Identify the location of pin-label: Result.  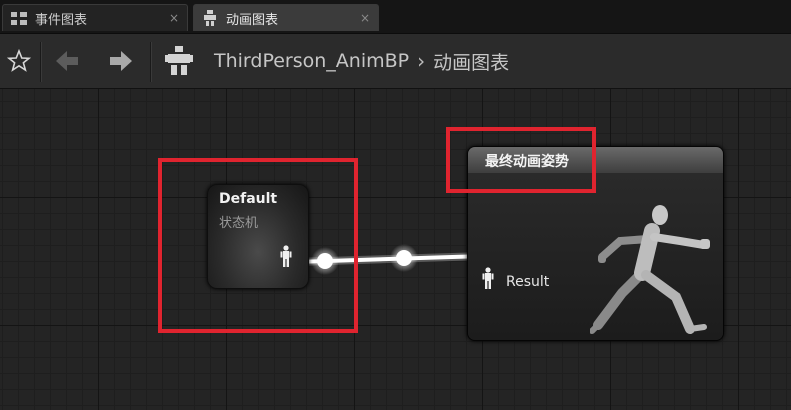
(528, 282).